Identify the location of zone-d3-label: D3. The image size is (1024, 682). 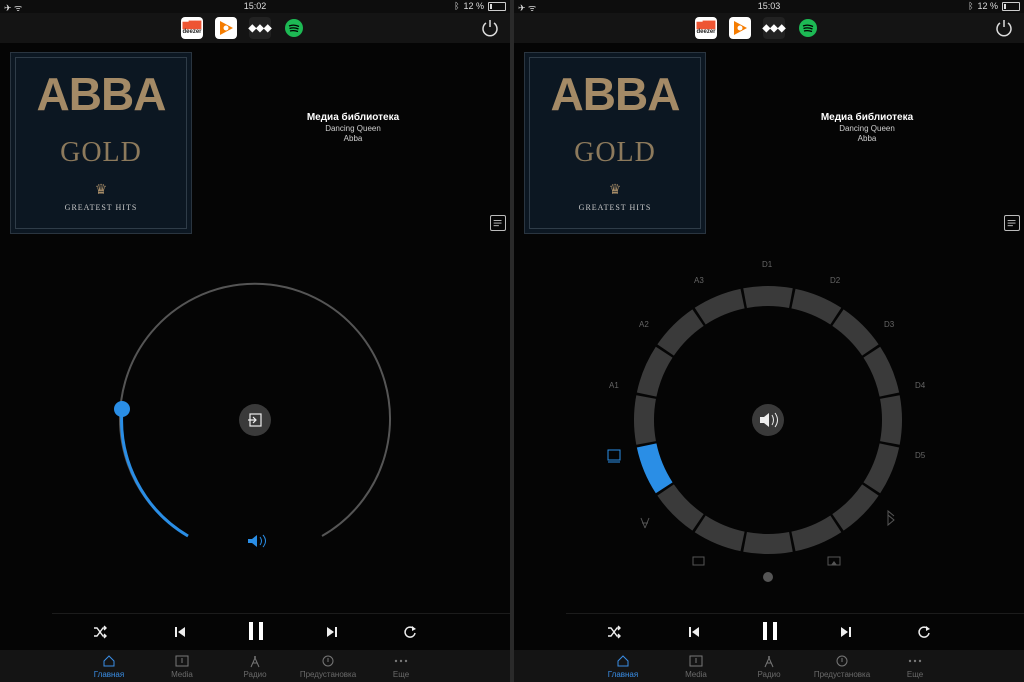
(889, 324).